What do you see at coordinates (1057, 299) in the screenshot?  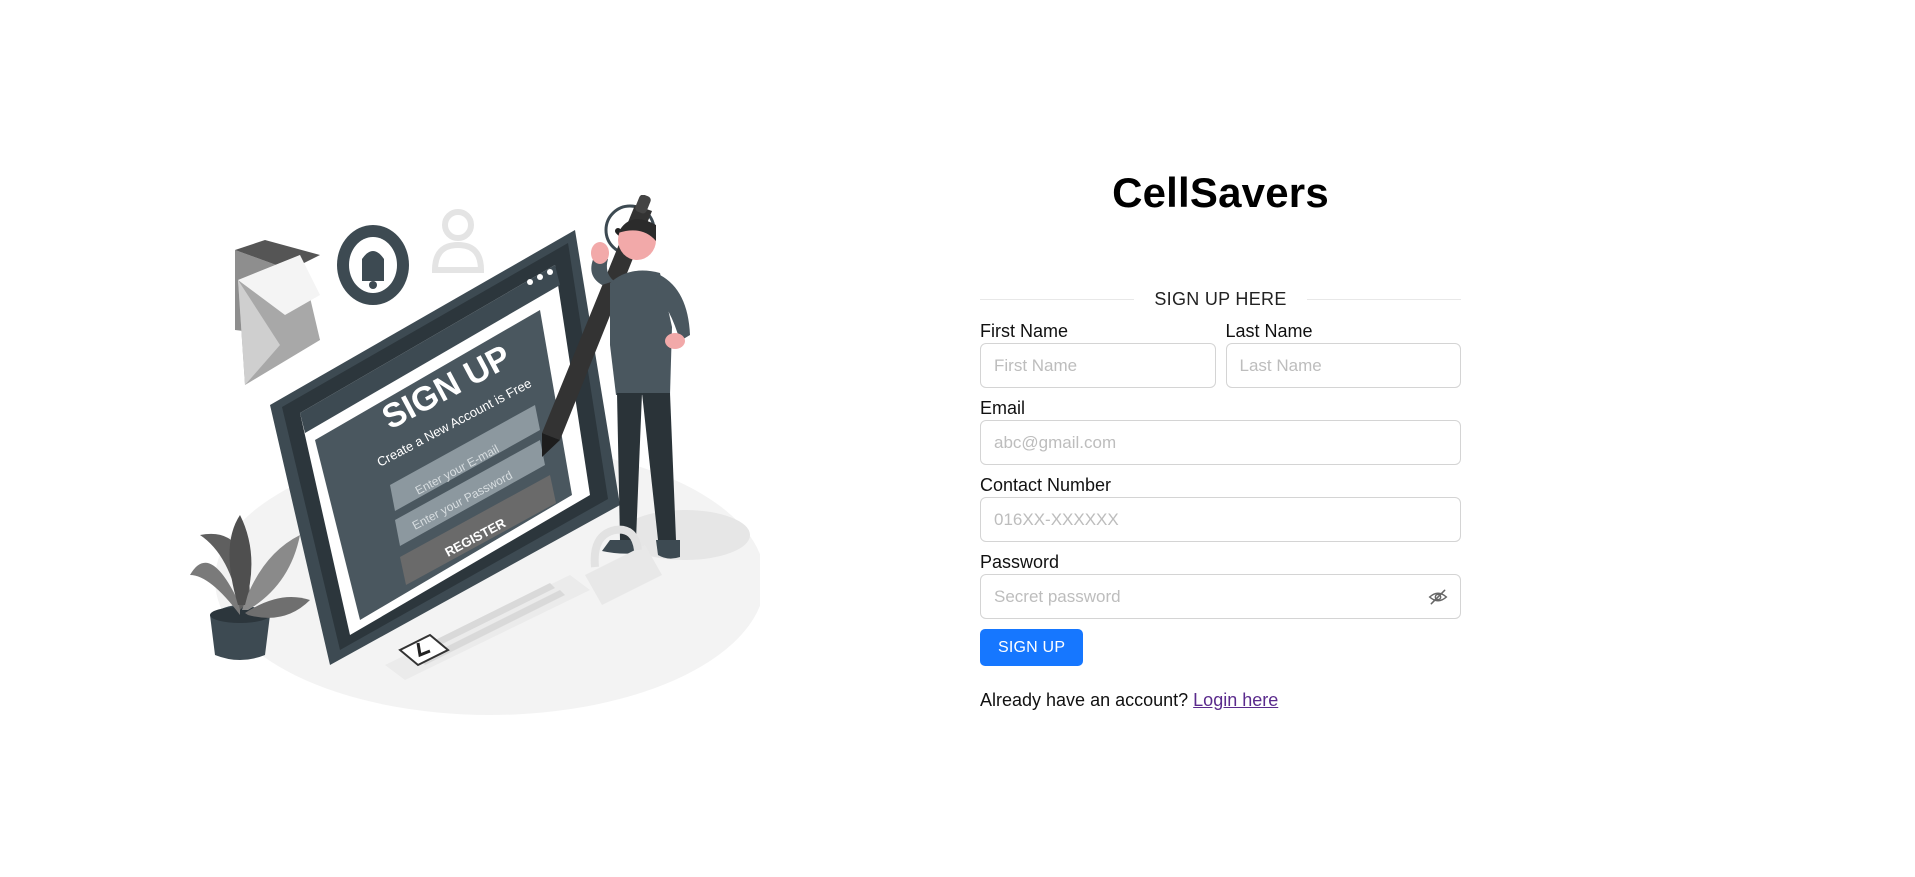 I see `divider-line-left` at bounding box center [1057, 299].